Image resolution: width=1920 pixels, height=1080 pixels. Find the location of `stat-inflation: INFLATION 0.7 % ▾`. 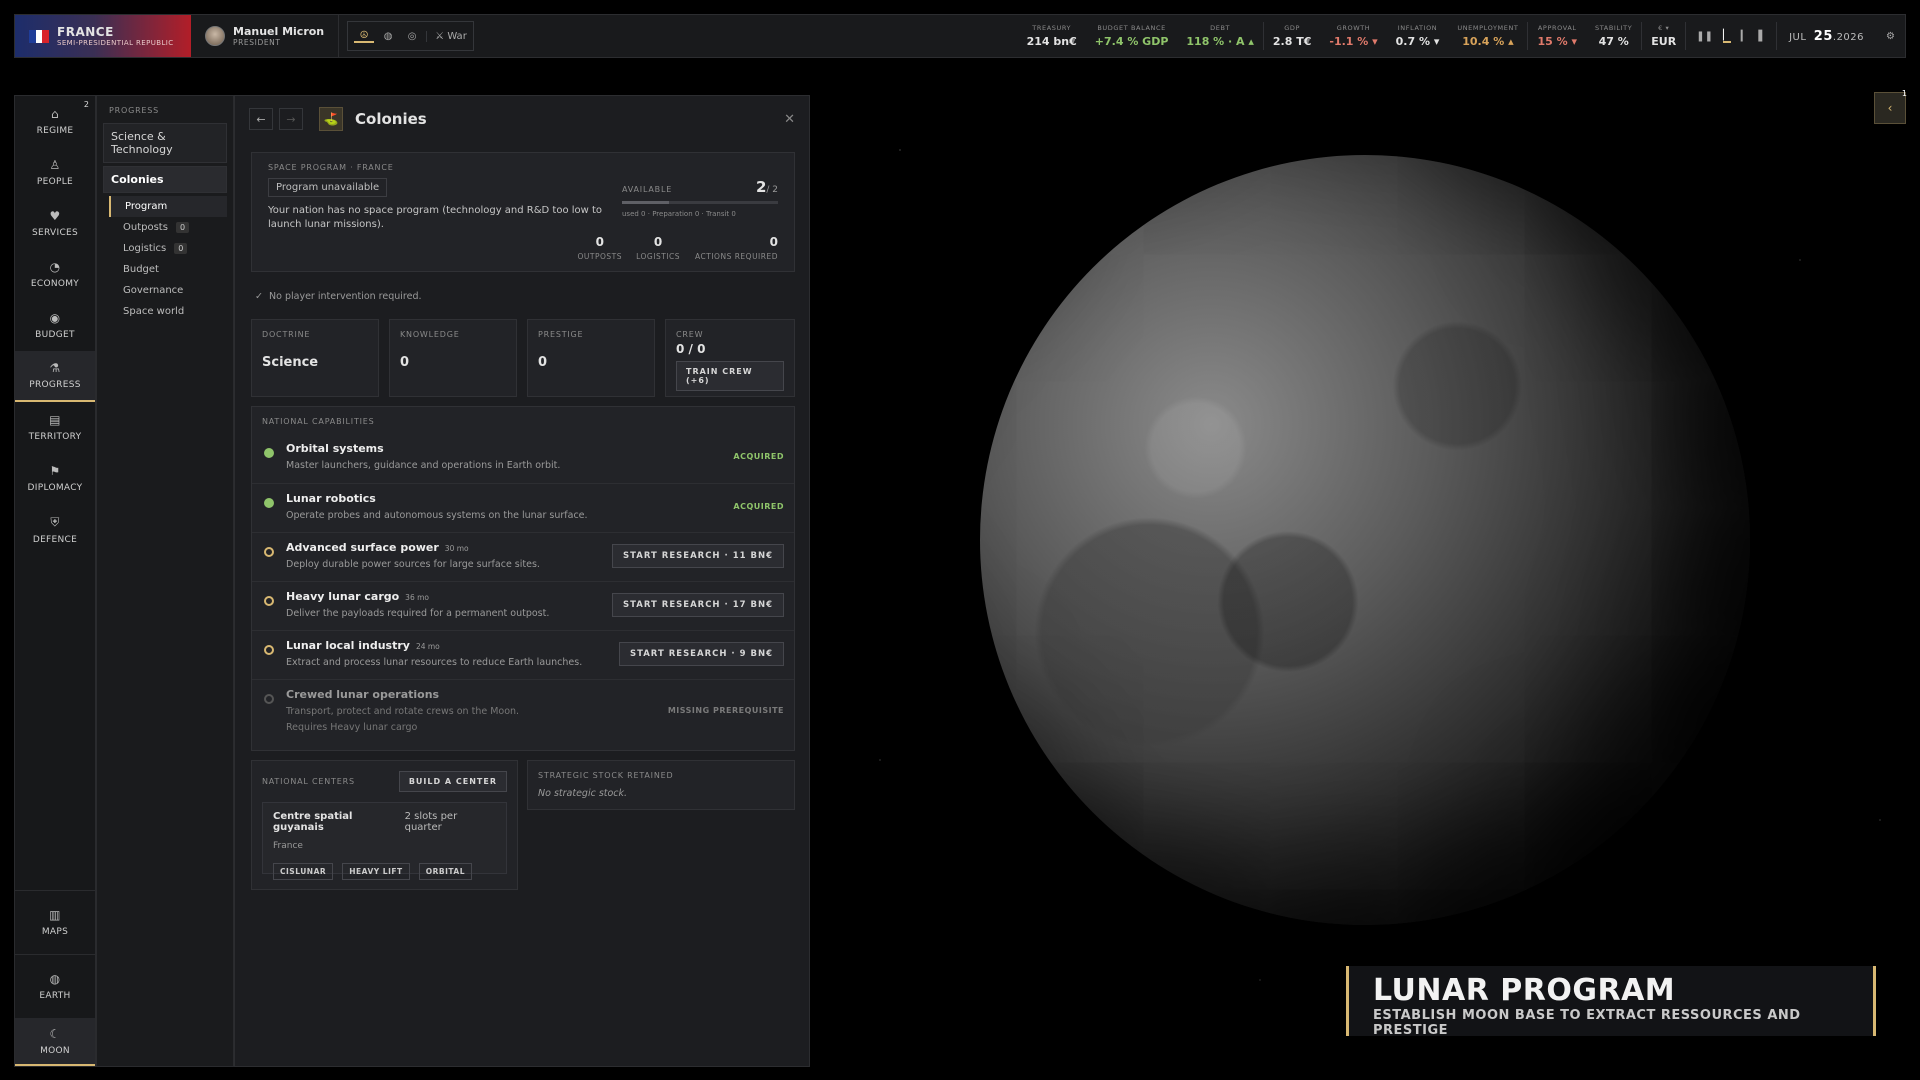

stat-inflation: INFLATION 0.7 % ▾ is located at coordinates (1418, 36).